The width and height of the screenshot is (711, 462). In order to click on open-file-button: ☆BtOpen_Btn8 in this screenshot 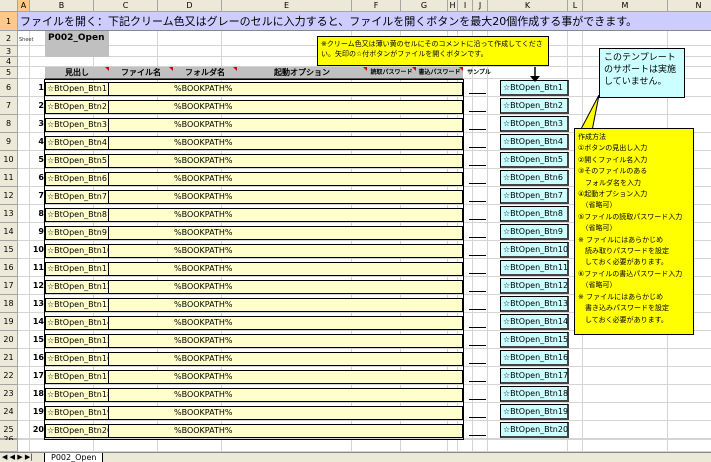, I will do `click(534, 214)`.